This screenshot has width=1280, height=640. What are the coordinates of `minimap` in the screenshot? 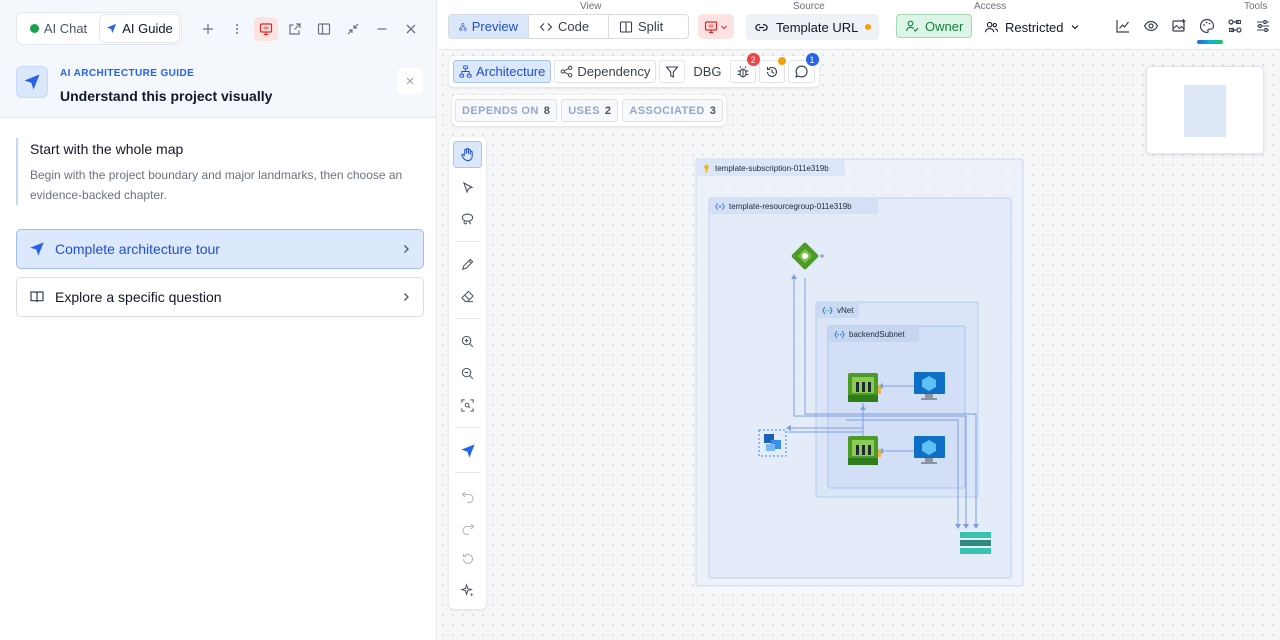 It's located at (1205, 110).